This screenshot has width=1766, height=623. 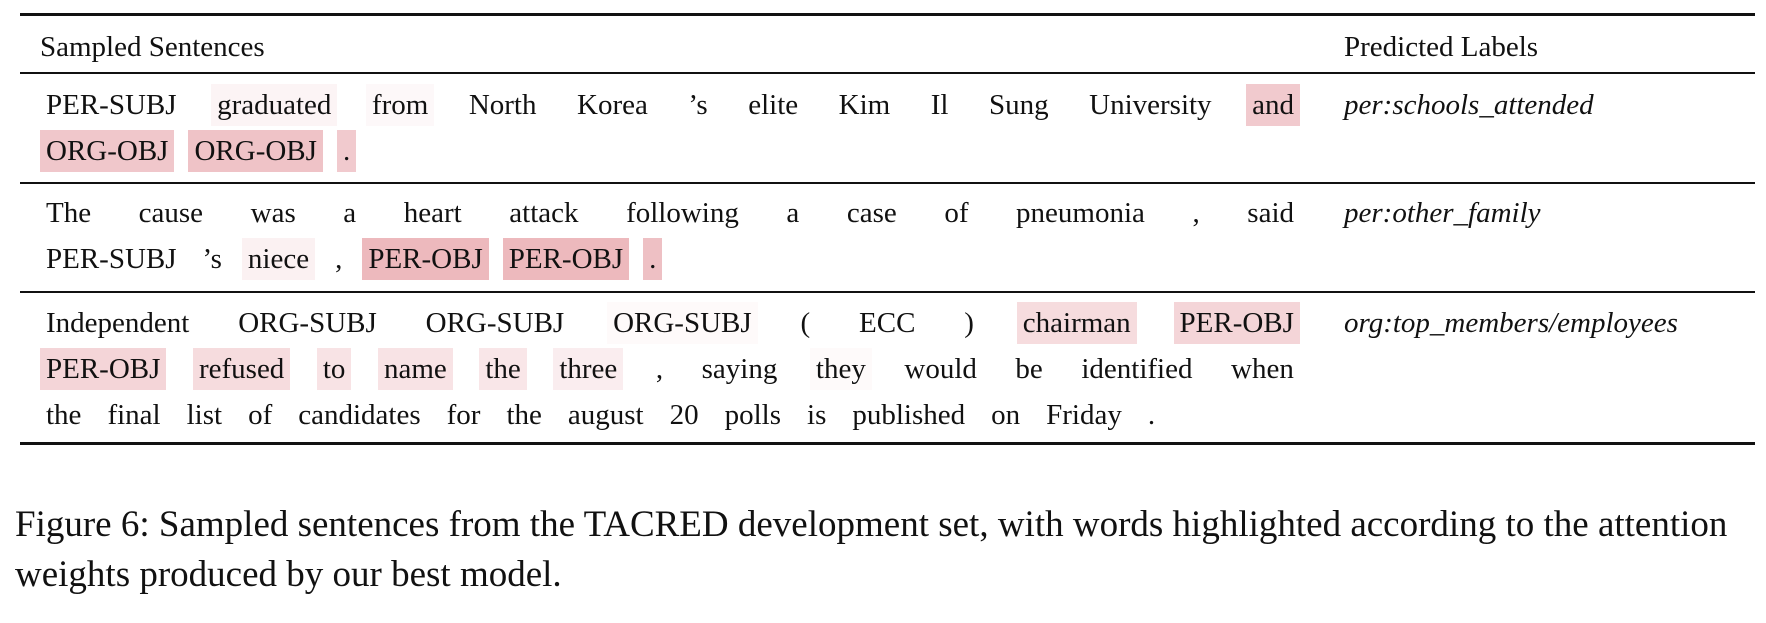 I want to click on attention-token: (, so click(x=805, y=323).